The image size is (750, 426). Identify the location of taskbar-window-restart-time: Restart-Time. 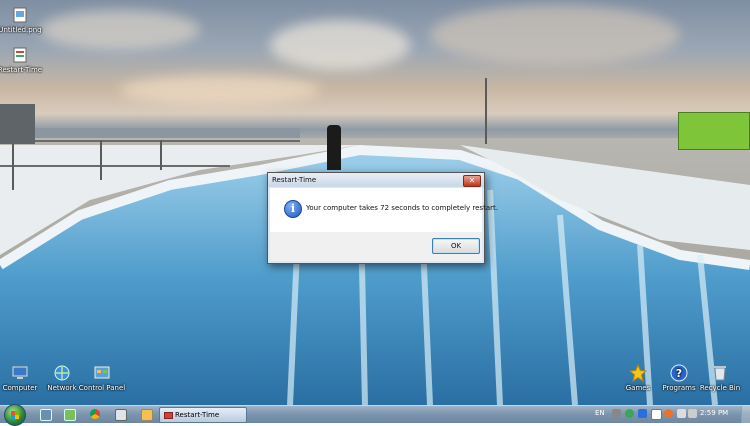
(203, 415).